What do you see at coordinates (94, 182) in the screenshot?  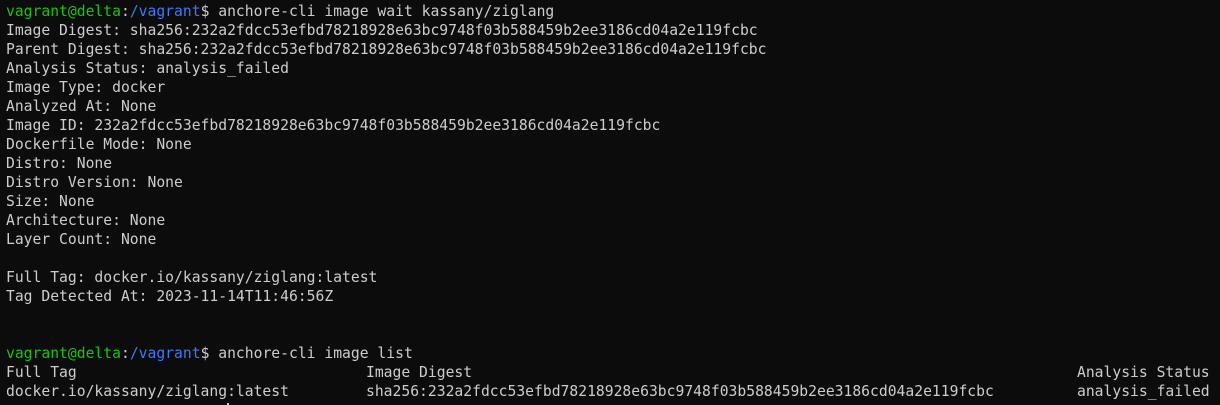 I see `output-distro-version: Distro Version: None` at bounding box center [94, 182].